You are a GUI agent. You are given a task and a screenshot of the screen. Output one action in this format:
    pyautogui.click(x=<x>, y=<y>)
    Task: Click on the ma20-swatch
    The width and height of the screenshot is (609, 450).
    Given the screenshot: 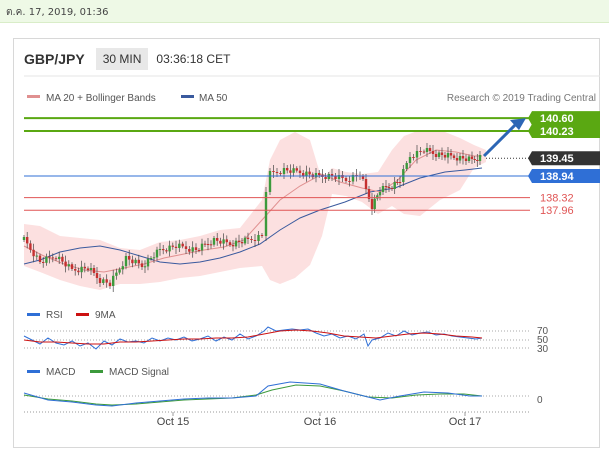 What is the action you would take?
    pyautogui.click(x=33, y=96)
    